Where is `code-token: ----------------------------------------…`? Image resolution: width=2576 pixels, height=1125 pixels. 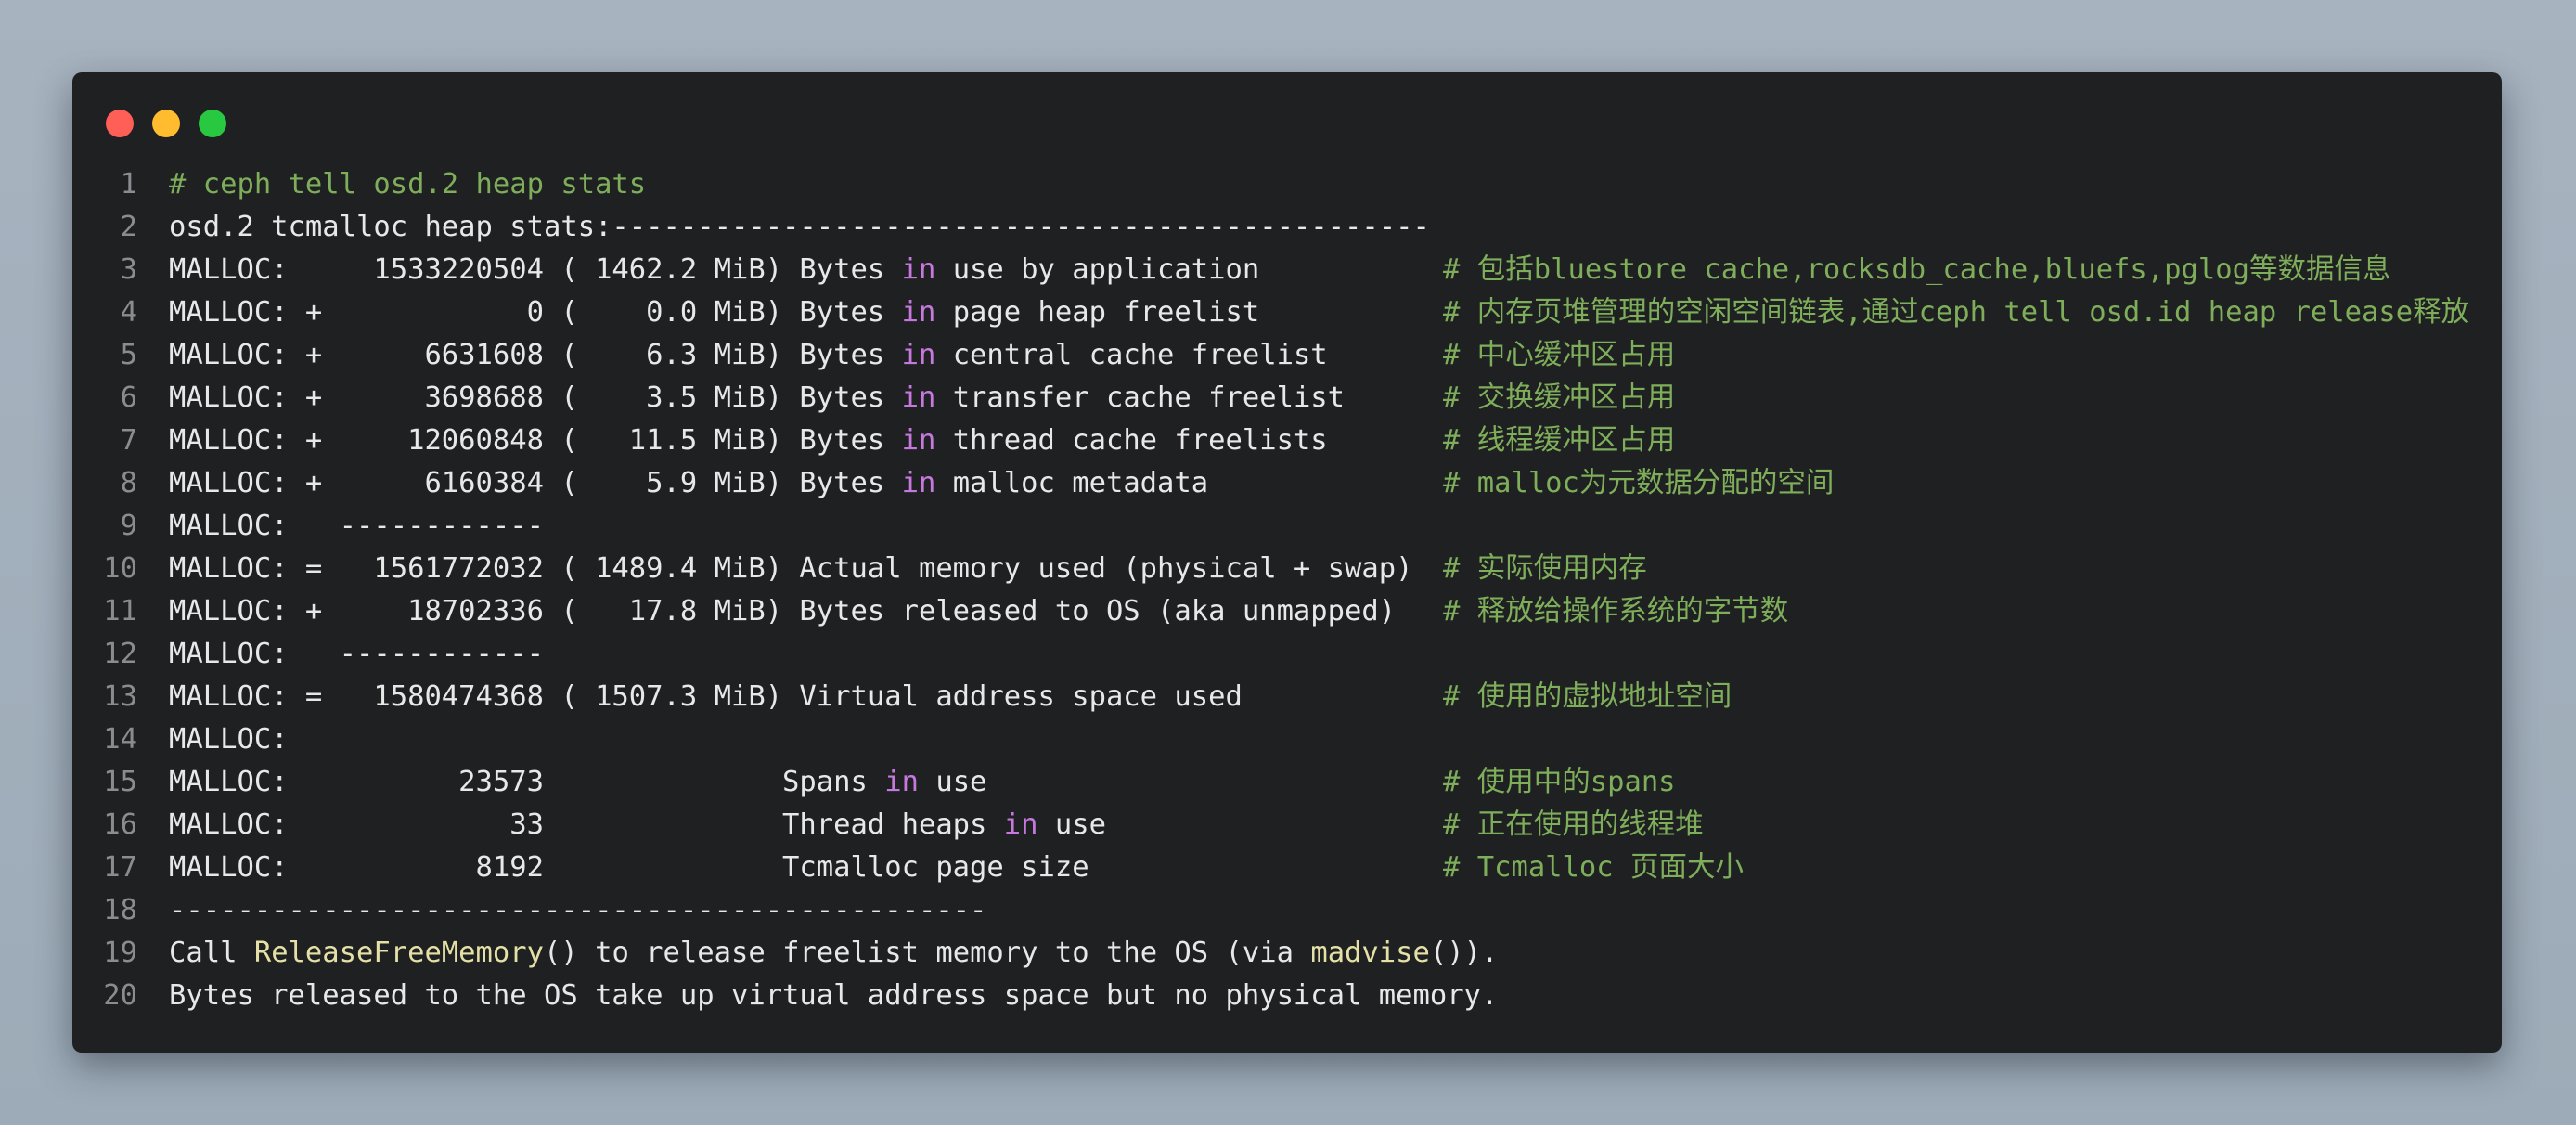
code-token: ----------------------------------------… is located at coordinates (578, 910).